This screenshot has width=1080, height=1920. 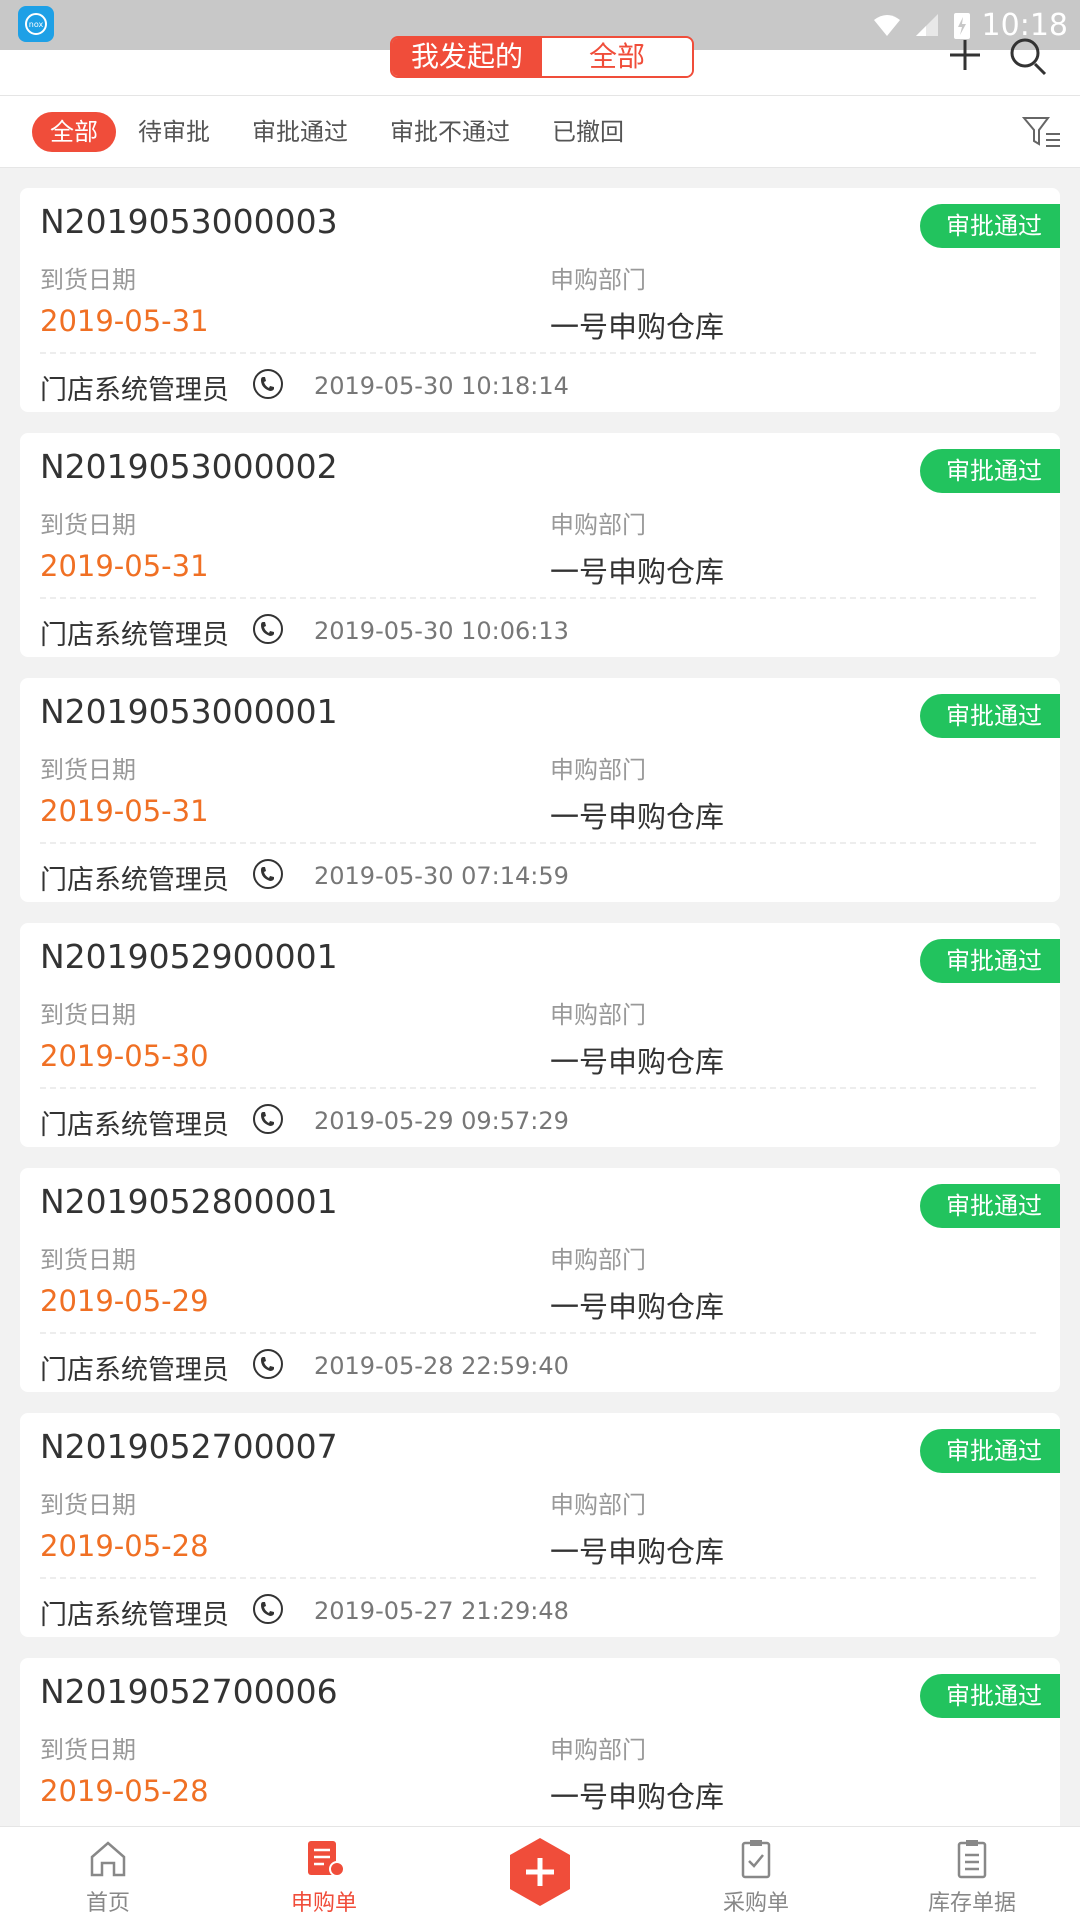 I want to click on order-code: N2019052800001, so click(x=189, y=1201).